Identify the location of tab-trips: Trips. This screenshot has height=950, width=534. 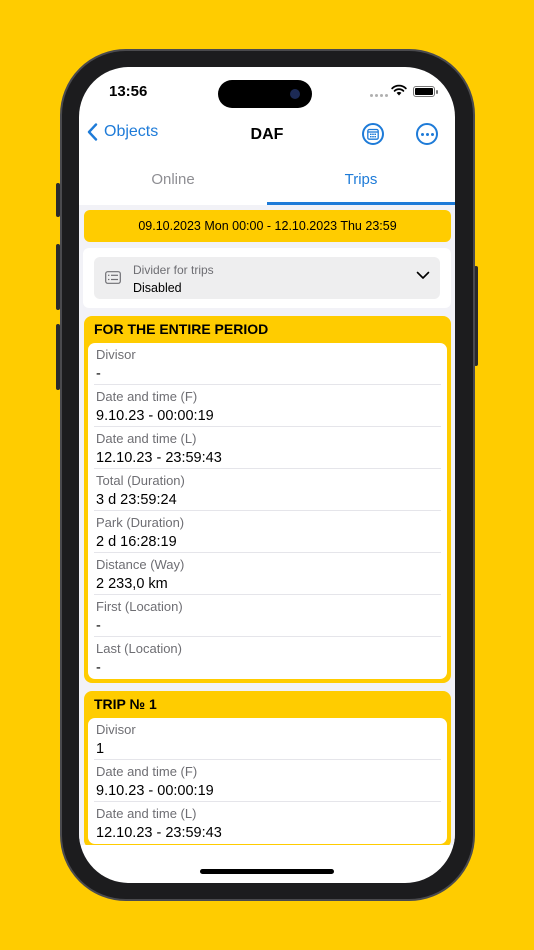
(361, 182).